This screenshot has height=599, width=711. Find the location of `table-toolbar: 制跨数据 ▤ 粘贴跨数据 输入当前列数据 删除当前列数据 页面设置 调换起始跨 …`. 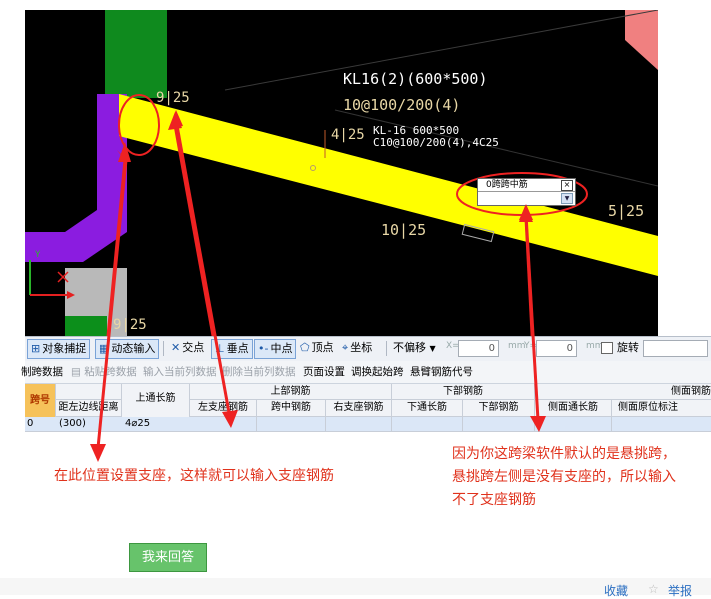

table-toolbar: 制跨数据 ▤ 粘贴跨数据 输入当前列数据 删除当前列数据 页面设置 调换起始跨 … is located at coordinates (366, 372).